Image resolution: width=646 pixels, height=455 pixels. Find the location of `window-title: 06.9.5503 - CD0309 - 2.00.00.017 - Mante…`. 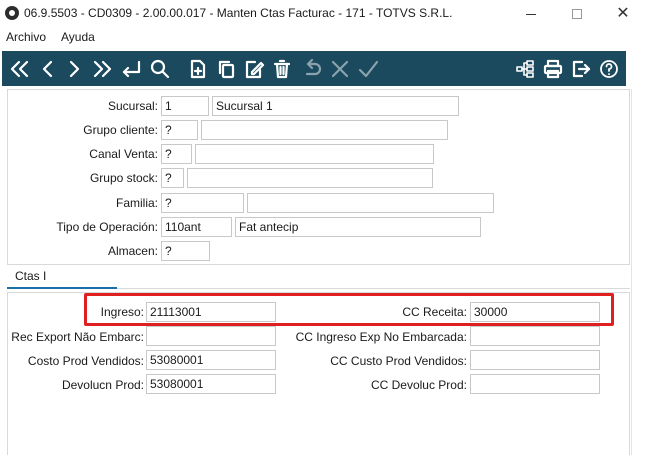

window-title: 06.9.5503 - CD0309 - 2.00.00.017 - Mante… is located at coordinates (238, 13).